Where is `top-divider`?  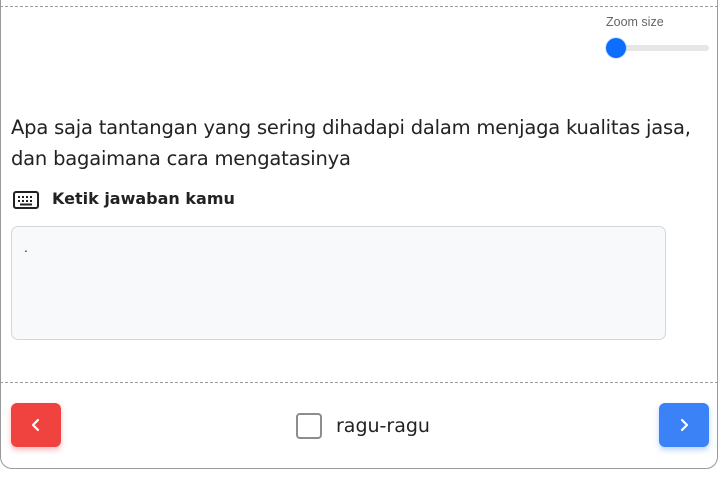
top-divider is located at coordinates (359, 6).